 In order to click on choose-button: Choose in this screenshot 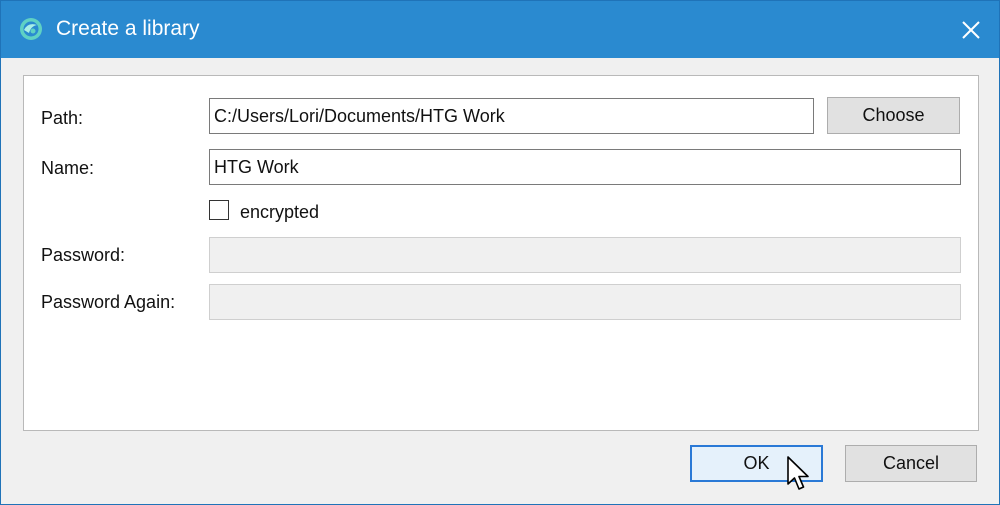, I will do `click(893, 115)`.